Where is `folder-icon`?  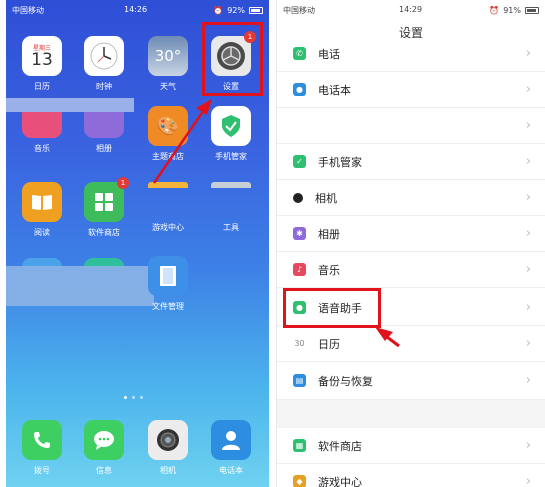 folder-icon is located at coordinates (168, 276).